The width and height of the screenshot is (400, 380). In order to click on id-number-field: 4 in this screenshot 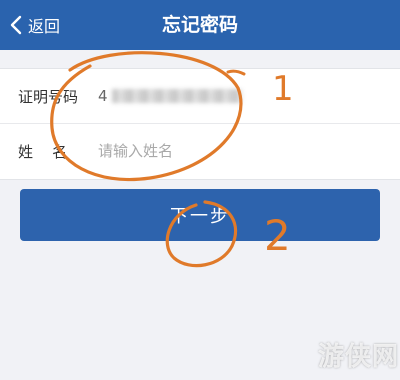, I will do `click(170, 96)`.